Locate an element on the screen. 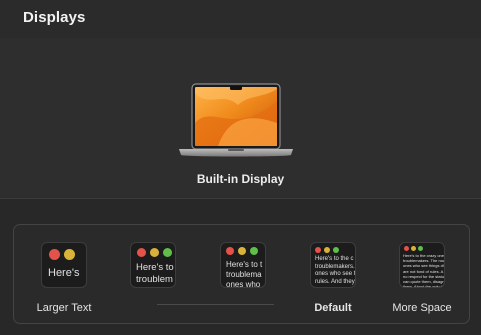 The width and height of the screenshot is (481, 335). resolution-option-3: Here's to t troublema ones who is located at coordinates (243, 265).